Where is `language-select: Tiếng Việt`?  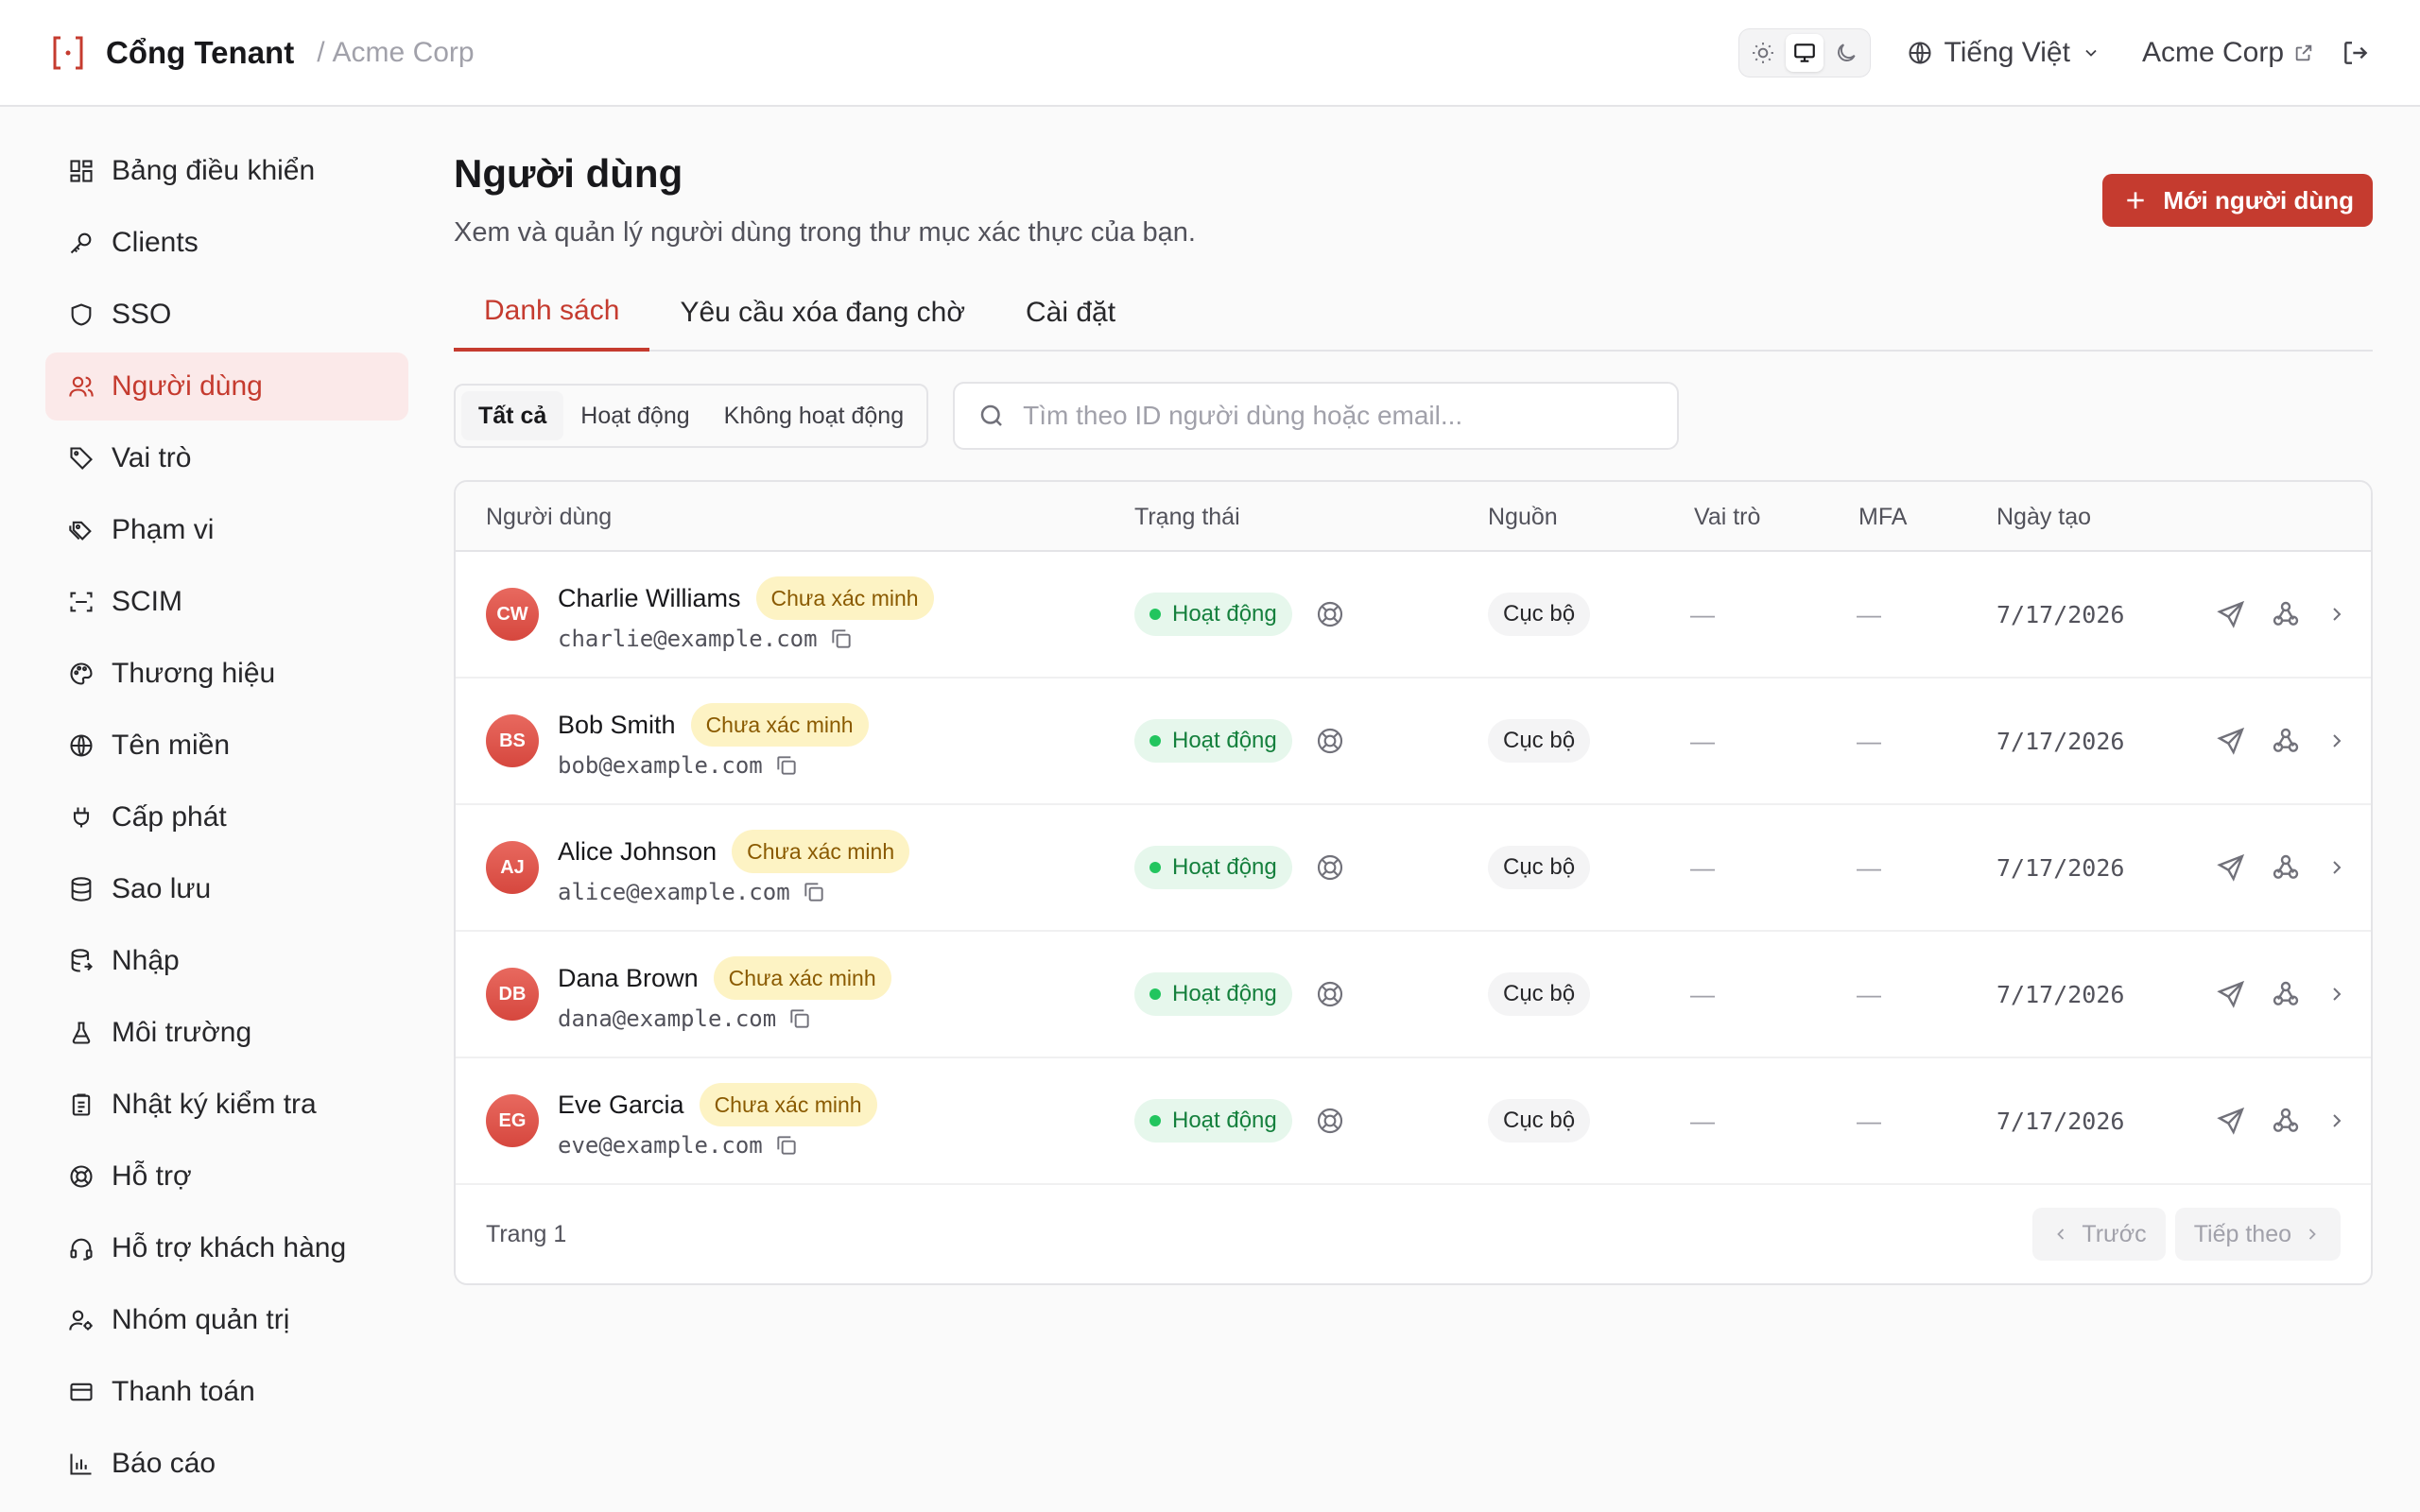
language-select: Tiếng Việt is located at coordinates (2003, 53).